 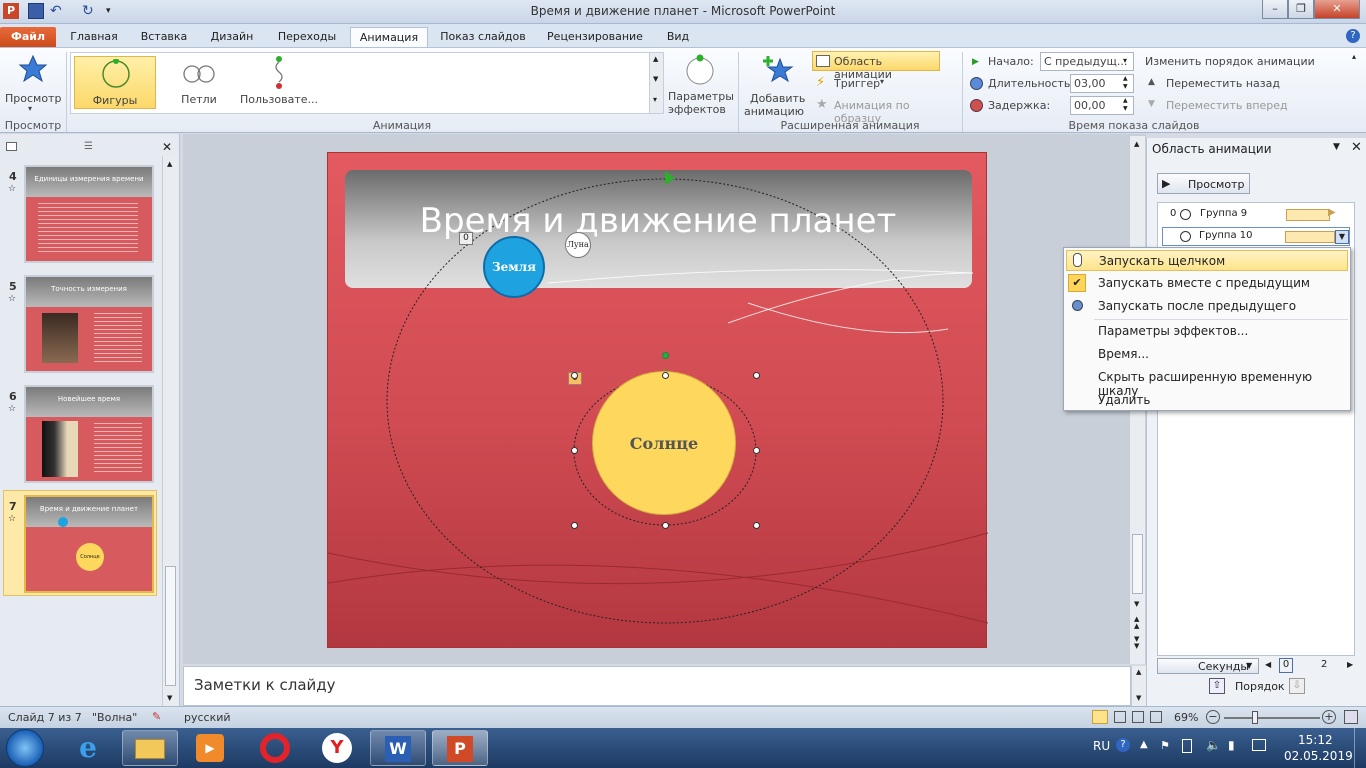 I want to click on tray-battery-icon, so click(x=1259, y=745).